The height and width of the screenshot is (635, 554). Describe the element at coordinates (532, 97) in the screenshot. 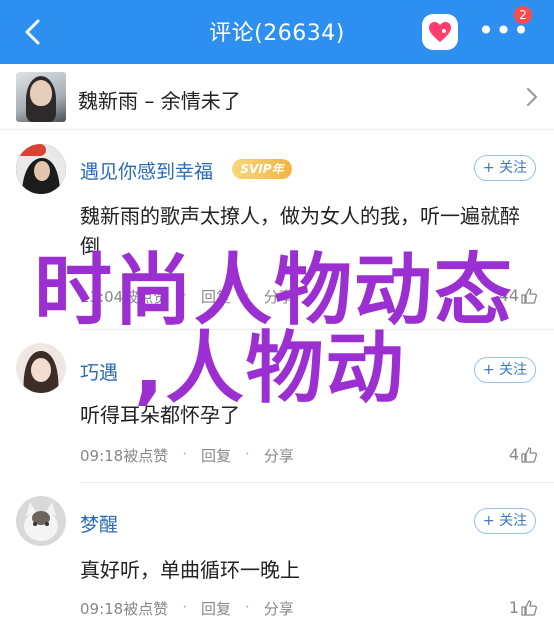

I see `chevron-right-icon` at that location.